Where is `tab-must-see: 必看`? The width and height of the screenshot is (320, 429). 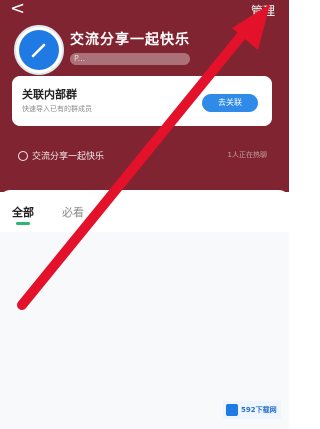
tab-must-see: 必看 is located at coordinates (73, 212).